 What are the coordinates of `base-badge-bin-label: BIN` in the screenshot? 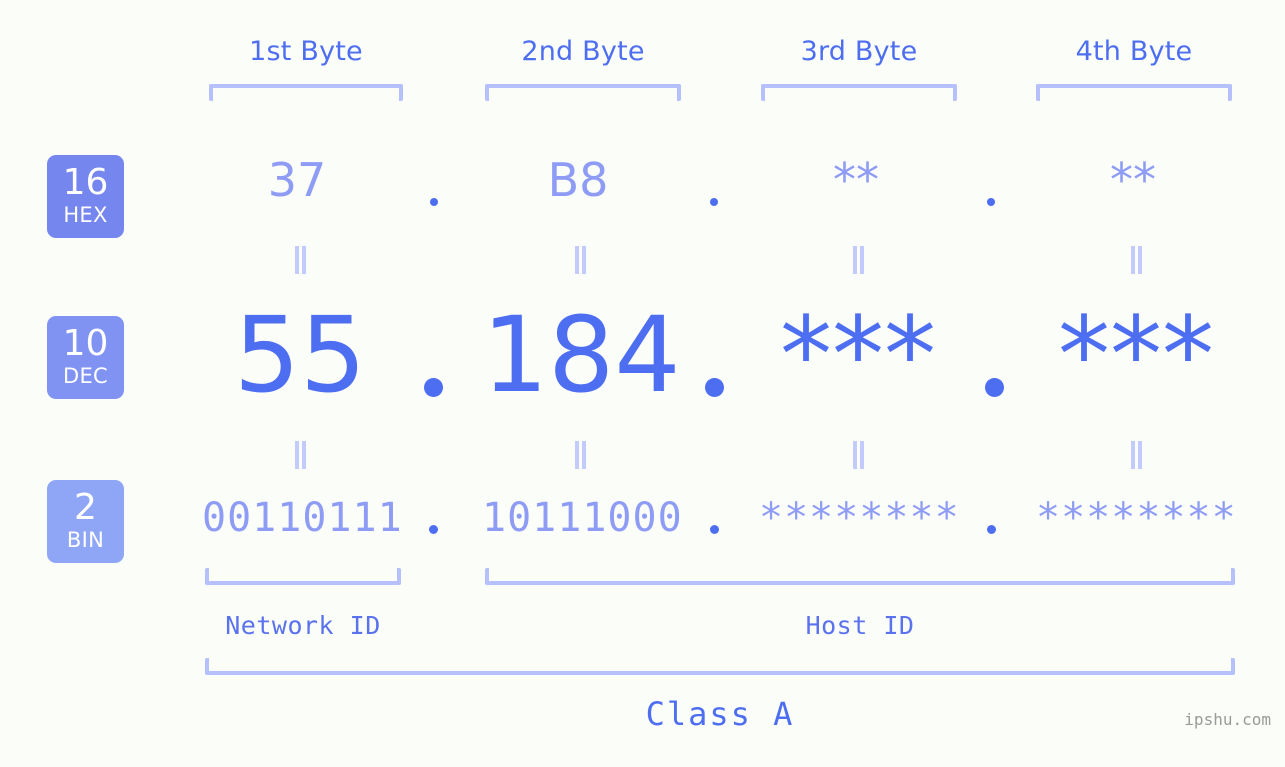 It's located at (85, 540).